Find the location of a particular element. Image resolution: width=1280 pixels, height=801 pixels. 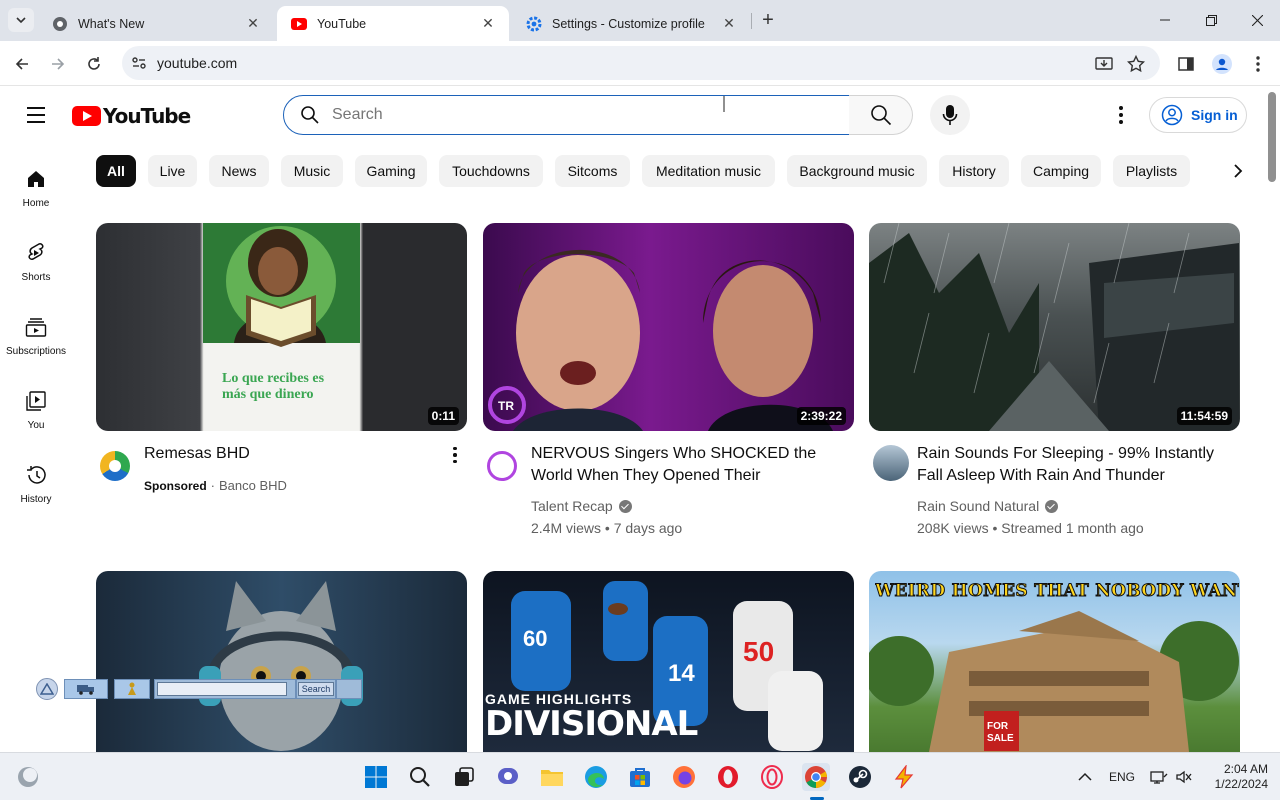

search-button is located at coordinates (881, 115).